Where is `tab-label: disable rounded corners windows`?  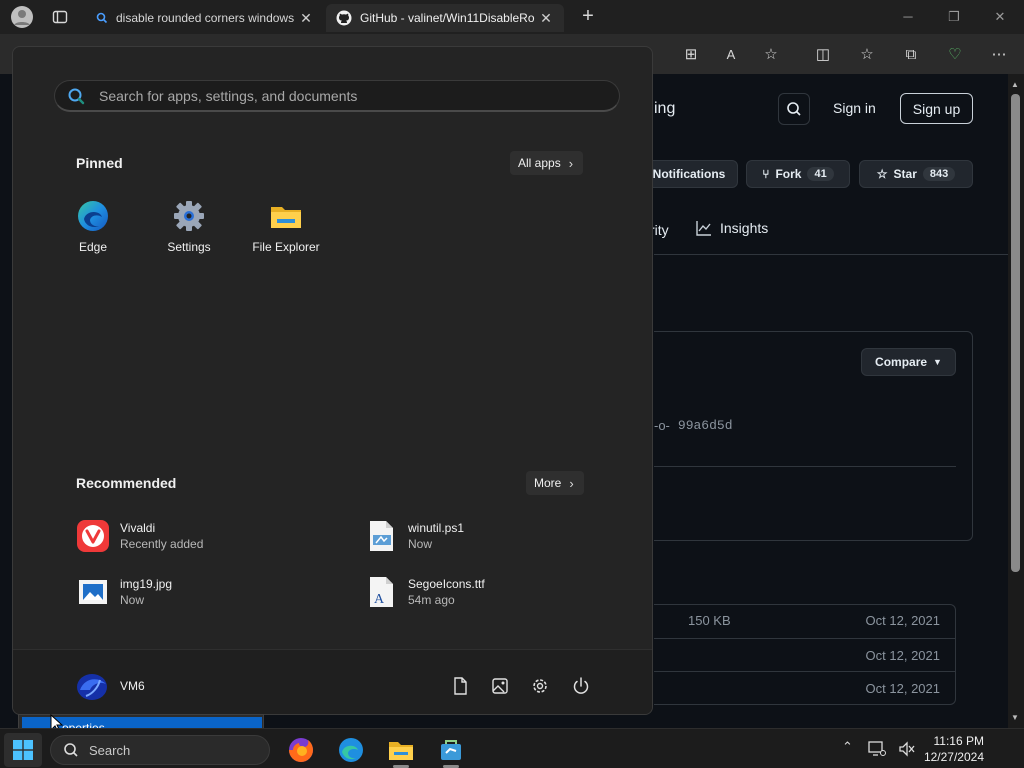
tab-label: disable rounded corners windows is located at coordinates (205, 18).